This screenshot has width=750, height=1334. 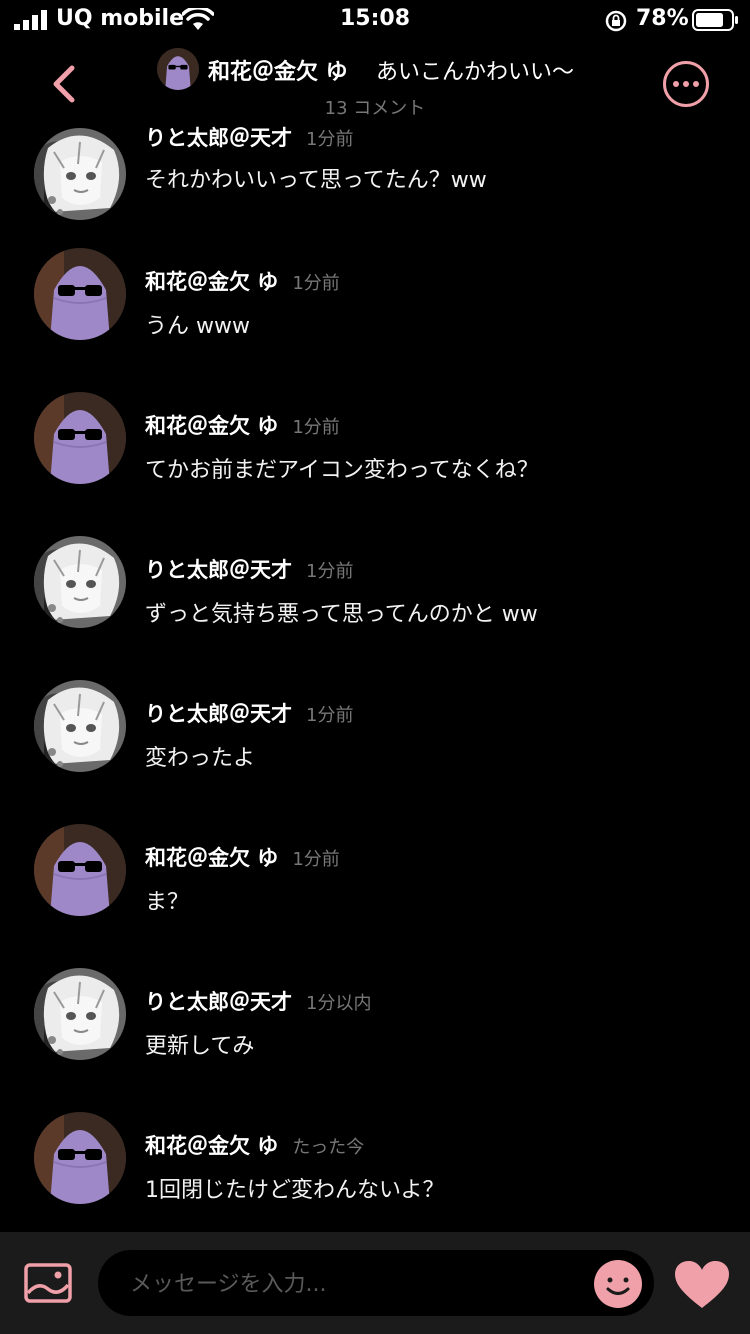 What do you see at coordinates (375, 897) in the screenshot?
I see `list-item: 和花＠金欠 ゆ 1分前 ま？` at bounding box center [375, 897].